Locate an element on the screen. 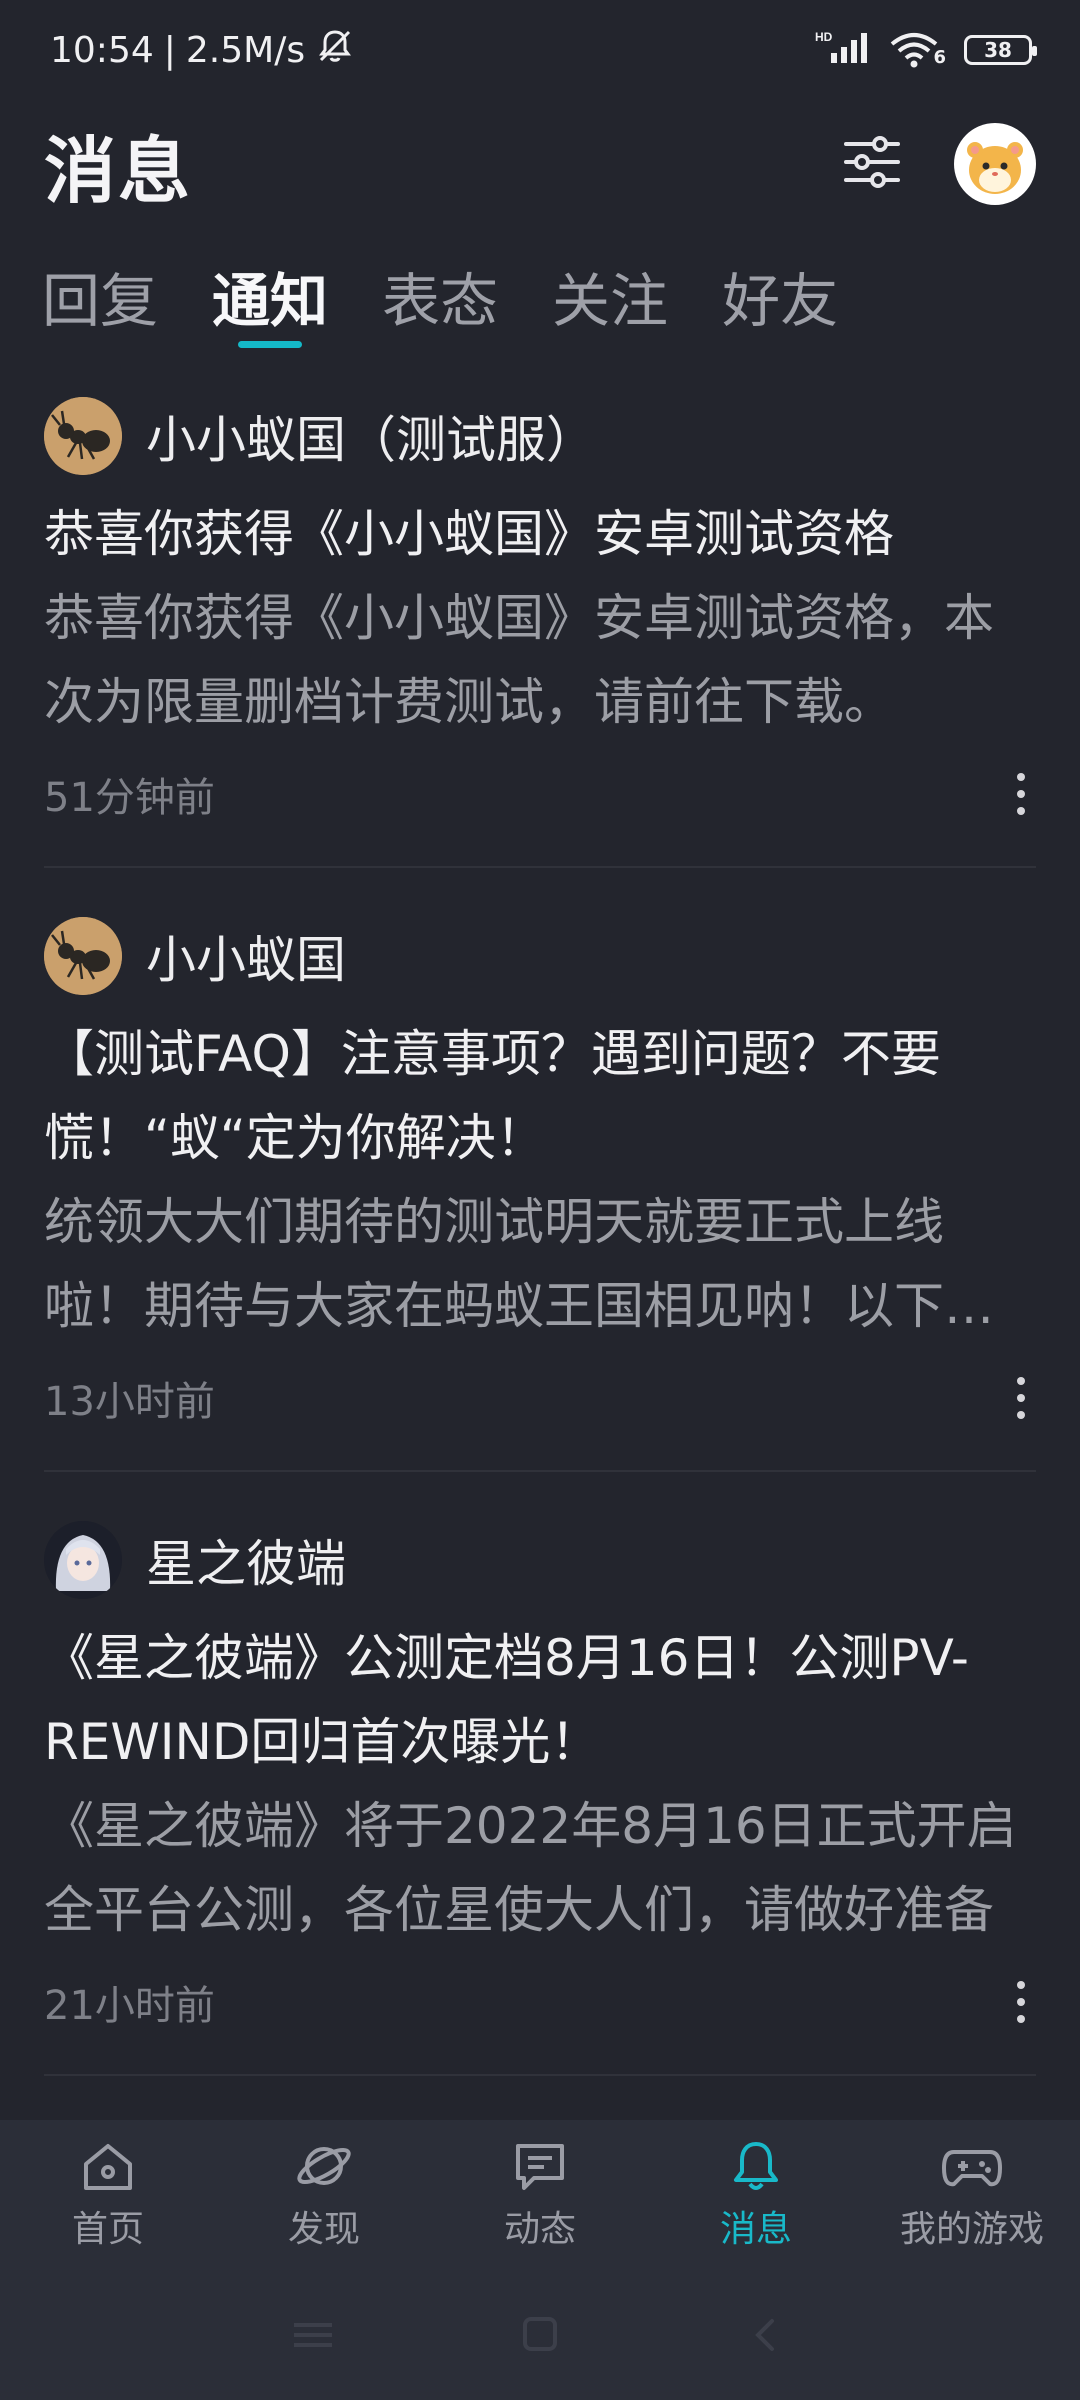 The image size is (1080, 2400). menu-icon is located at coordinates (313, 2335).